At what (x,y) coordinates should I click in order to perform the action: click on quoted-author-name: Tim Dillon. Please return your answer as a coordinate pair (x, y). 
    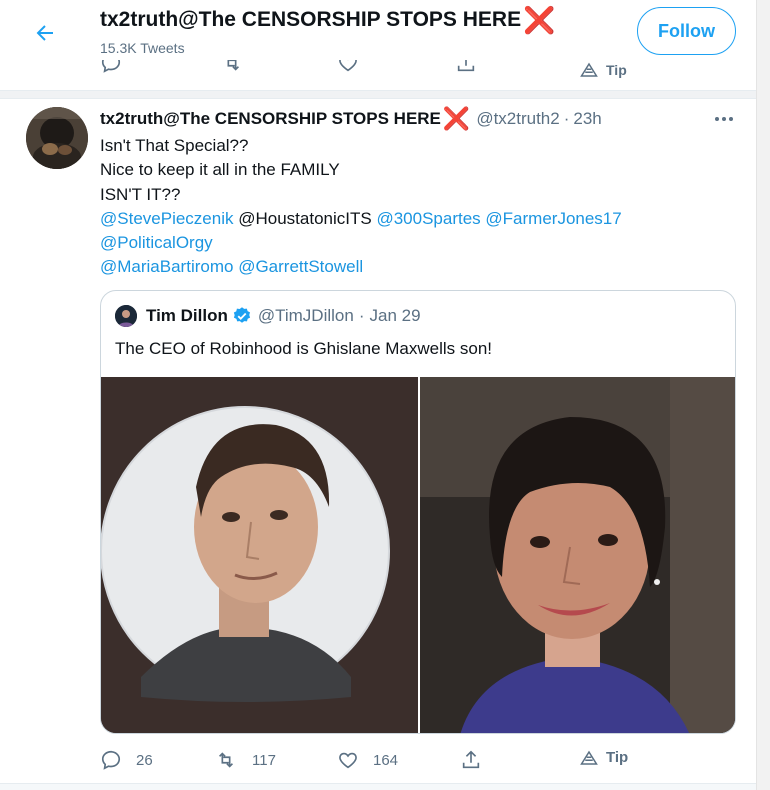
    Looking at the image, I should click on (187, 315).